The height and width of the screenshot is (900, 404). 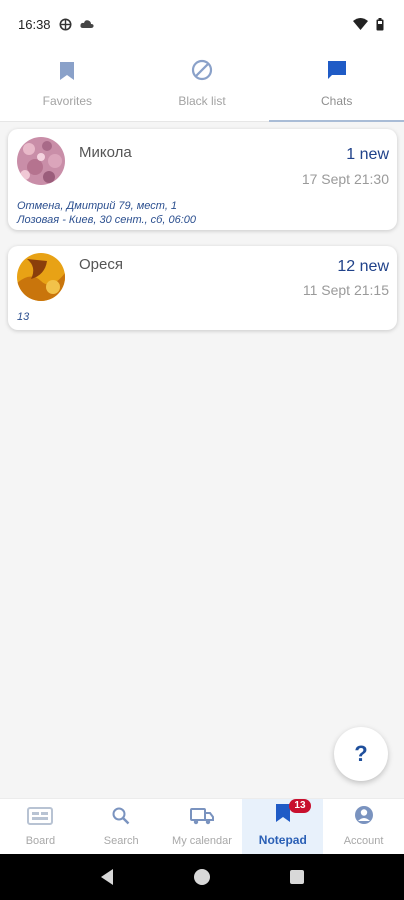 I want to click on preview-line: Лозовая - Киев, 30 сент., сб, 06:00, so click(x=106, y=220).